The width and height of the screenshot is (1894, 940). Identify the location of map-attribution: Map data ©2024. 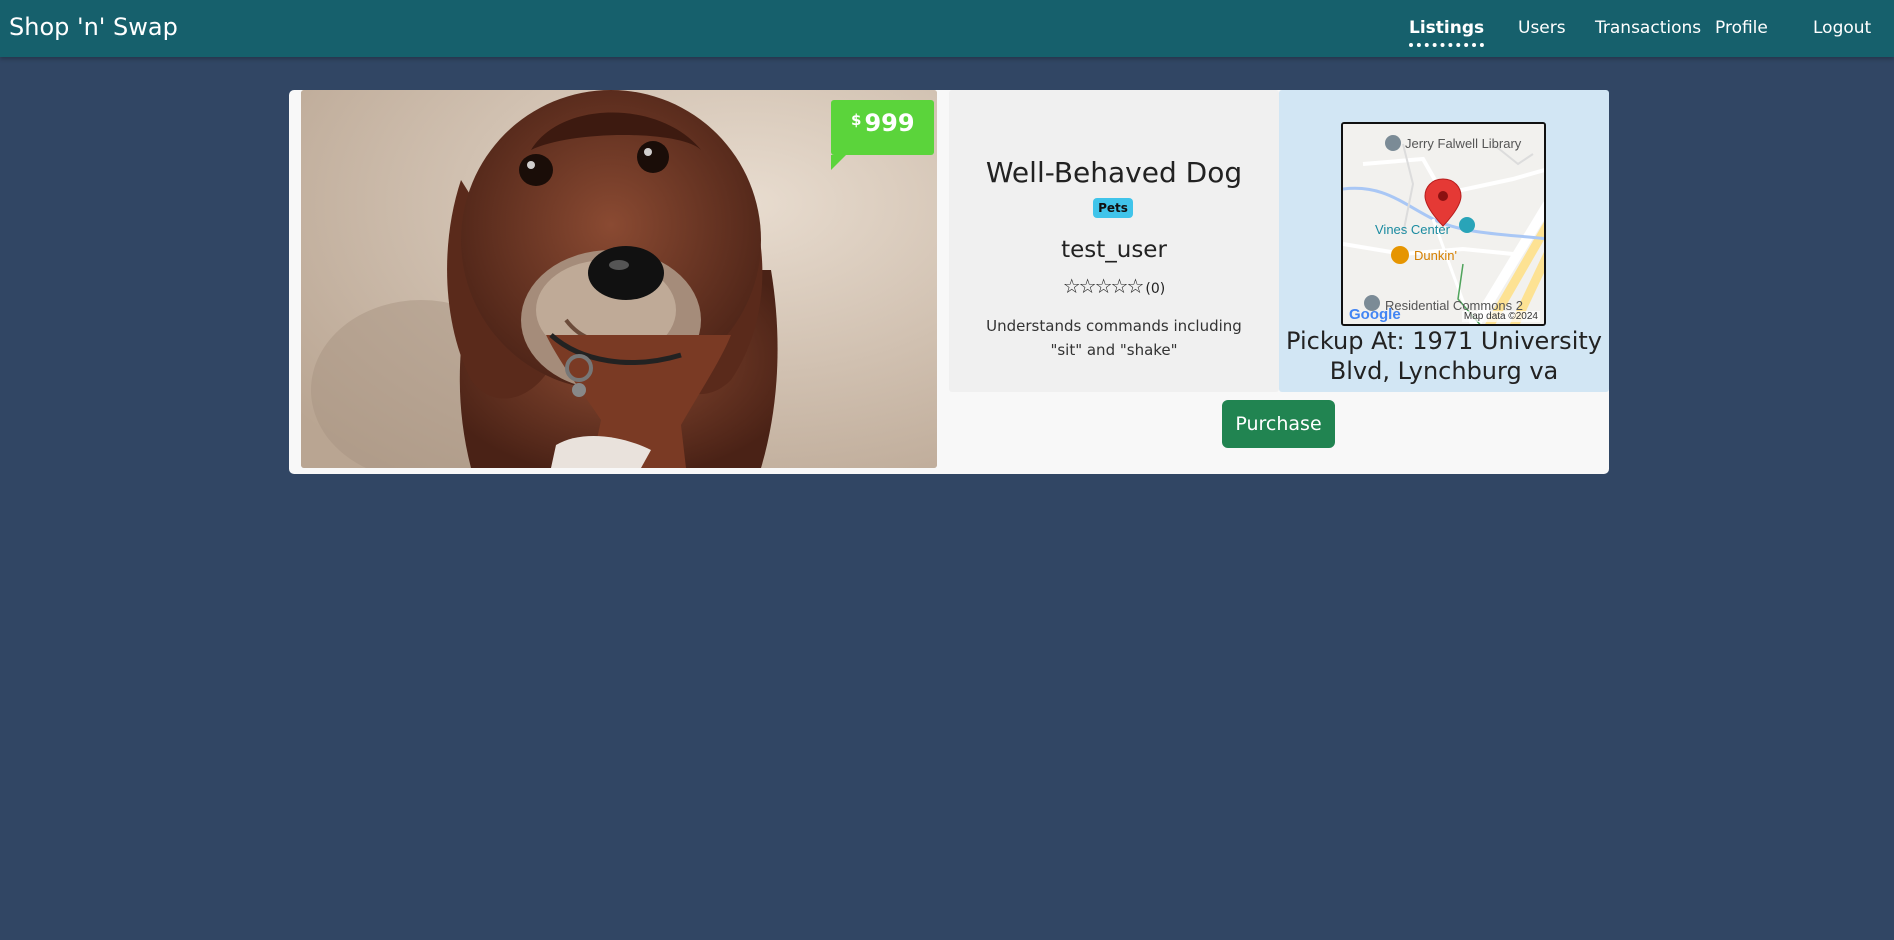
(1500, 316).